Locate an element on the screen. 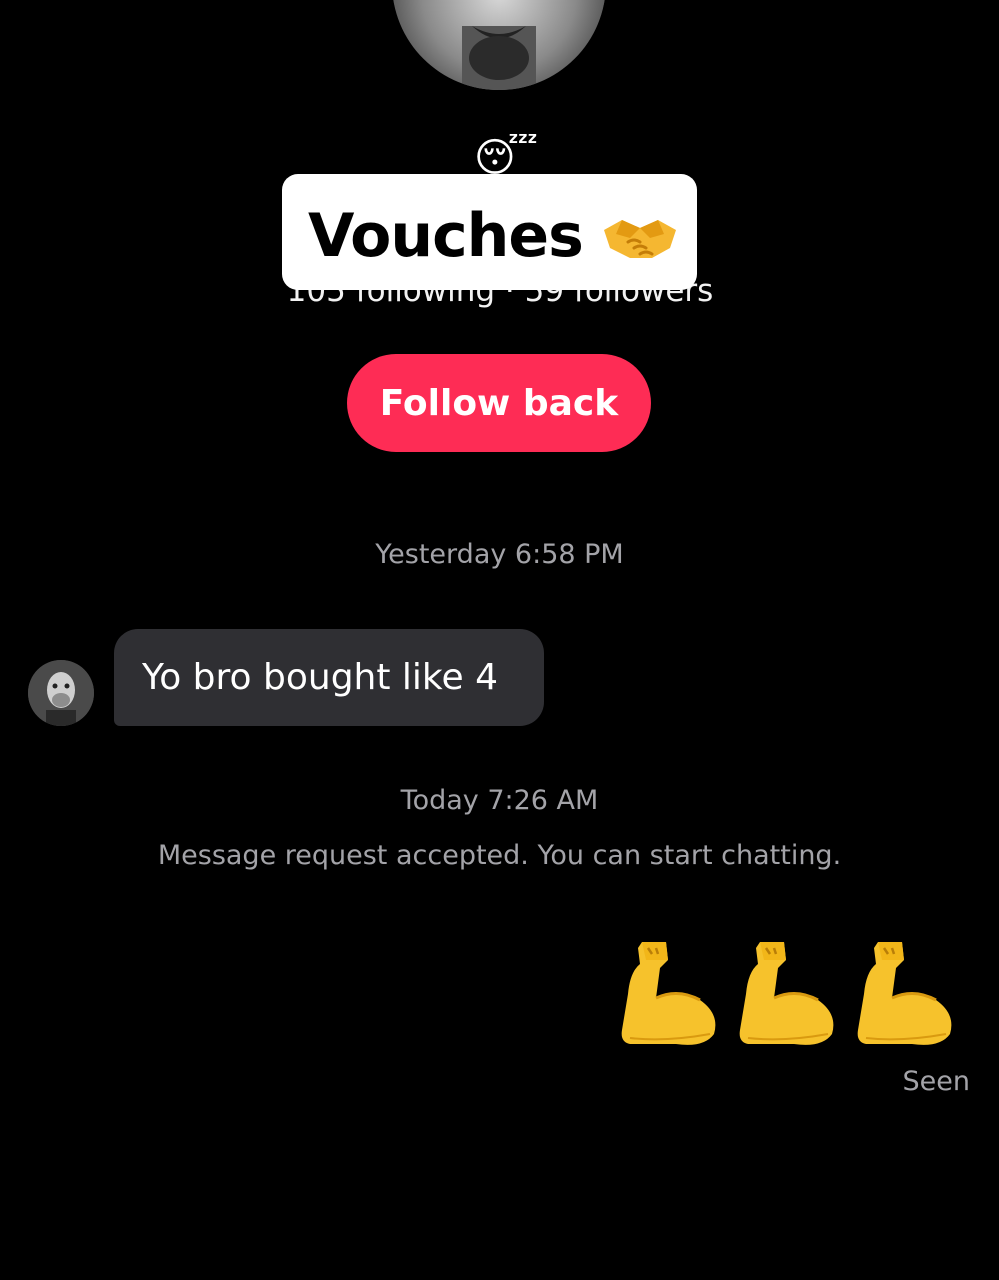  timestamp-today: Today 7:26 AM is located at coordinates (499, 800).